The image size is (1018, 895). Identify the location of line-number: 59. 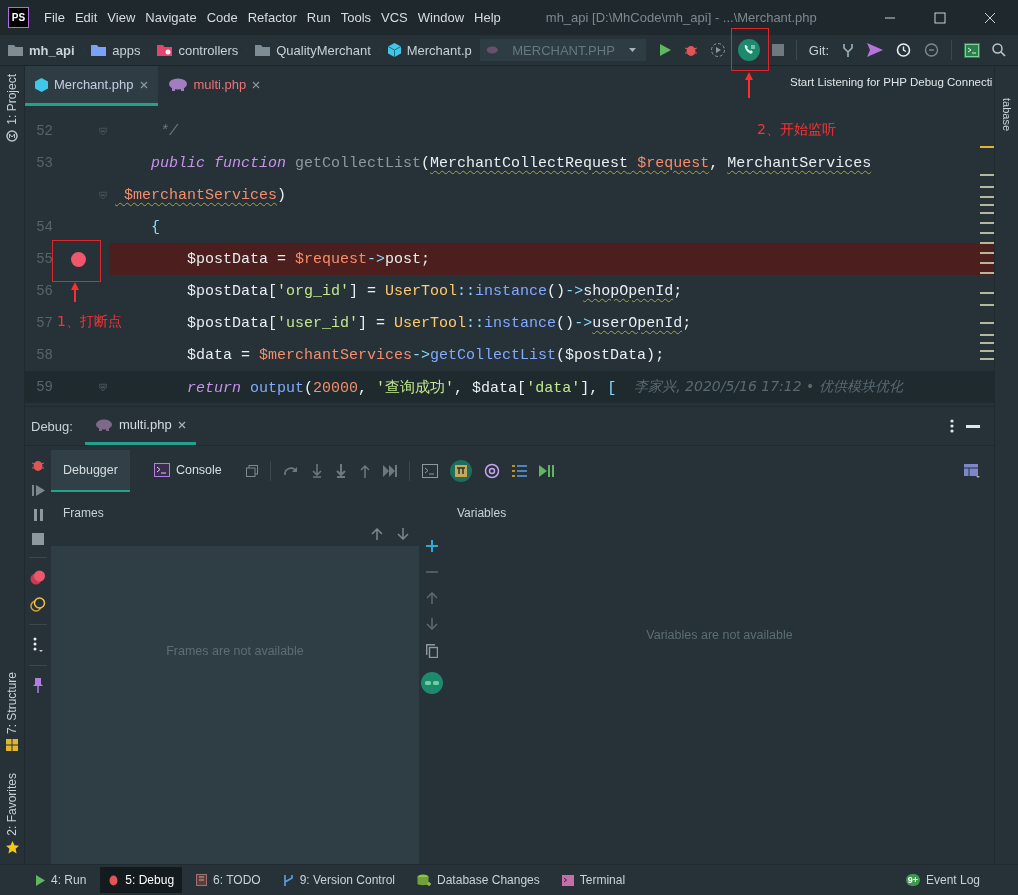
(44, 387).